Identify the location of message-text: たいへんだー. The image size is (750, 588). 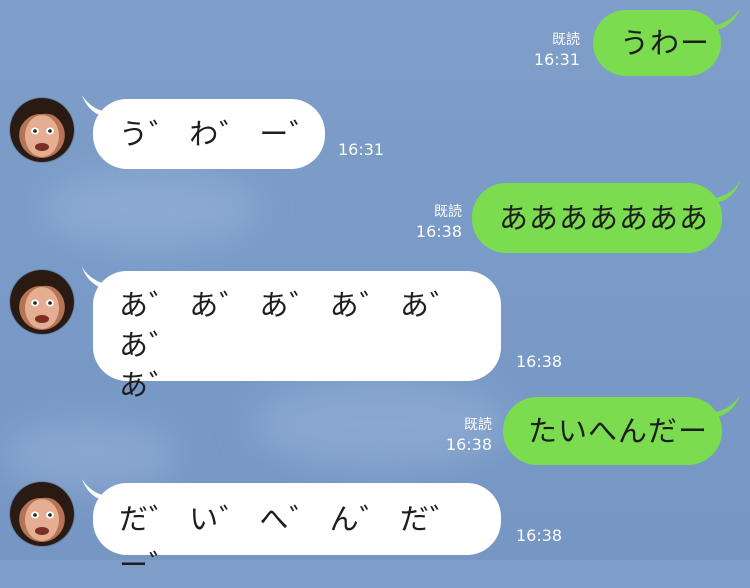
(618, 431).